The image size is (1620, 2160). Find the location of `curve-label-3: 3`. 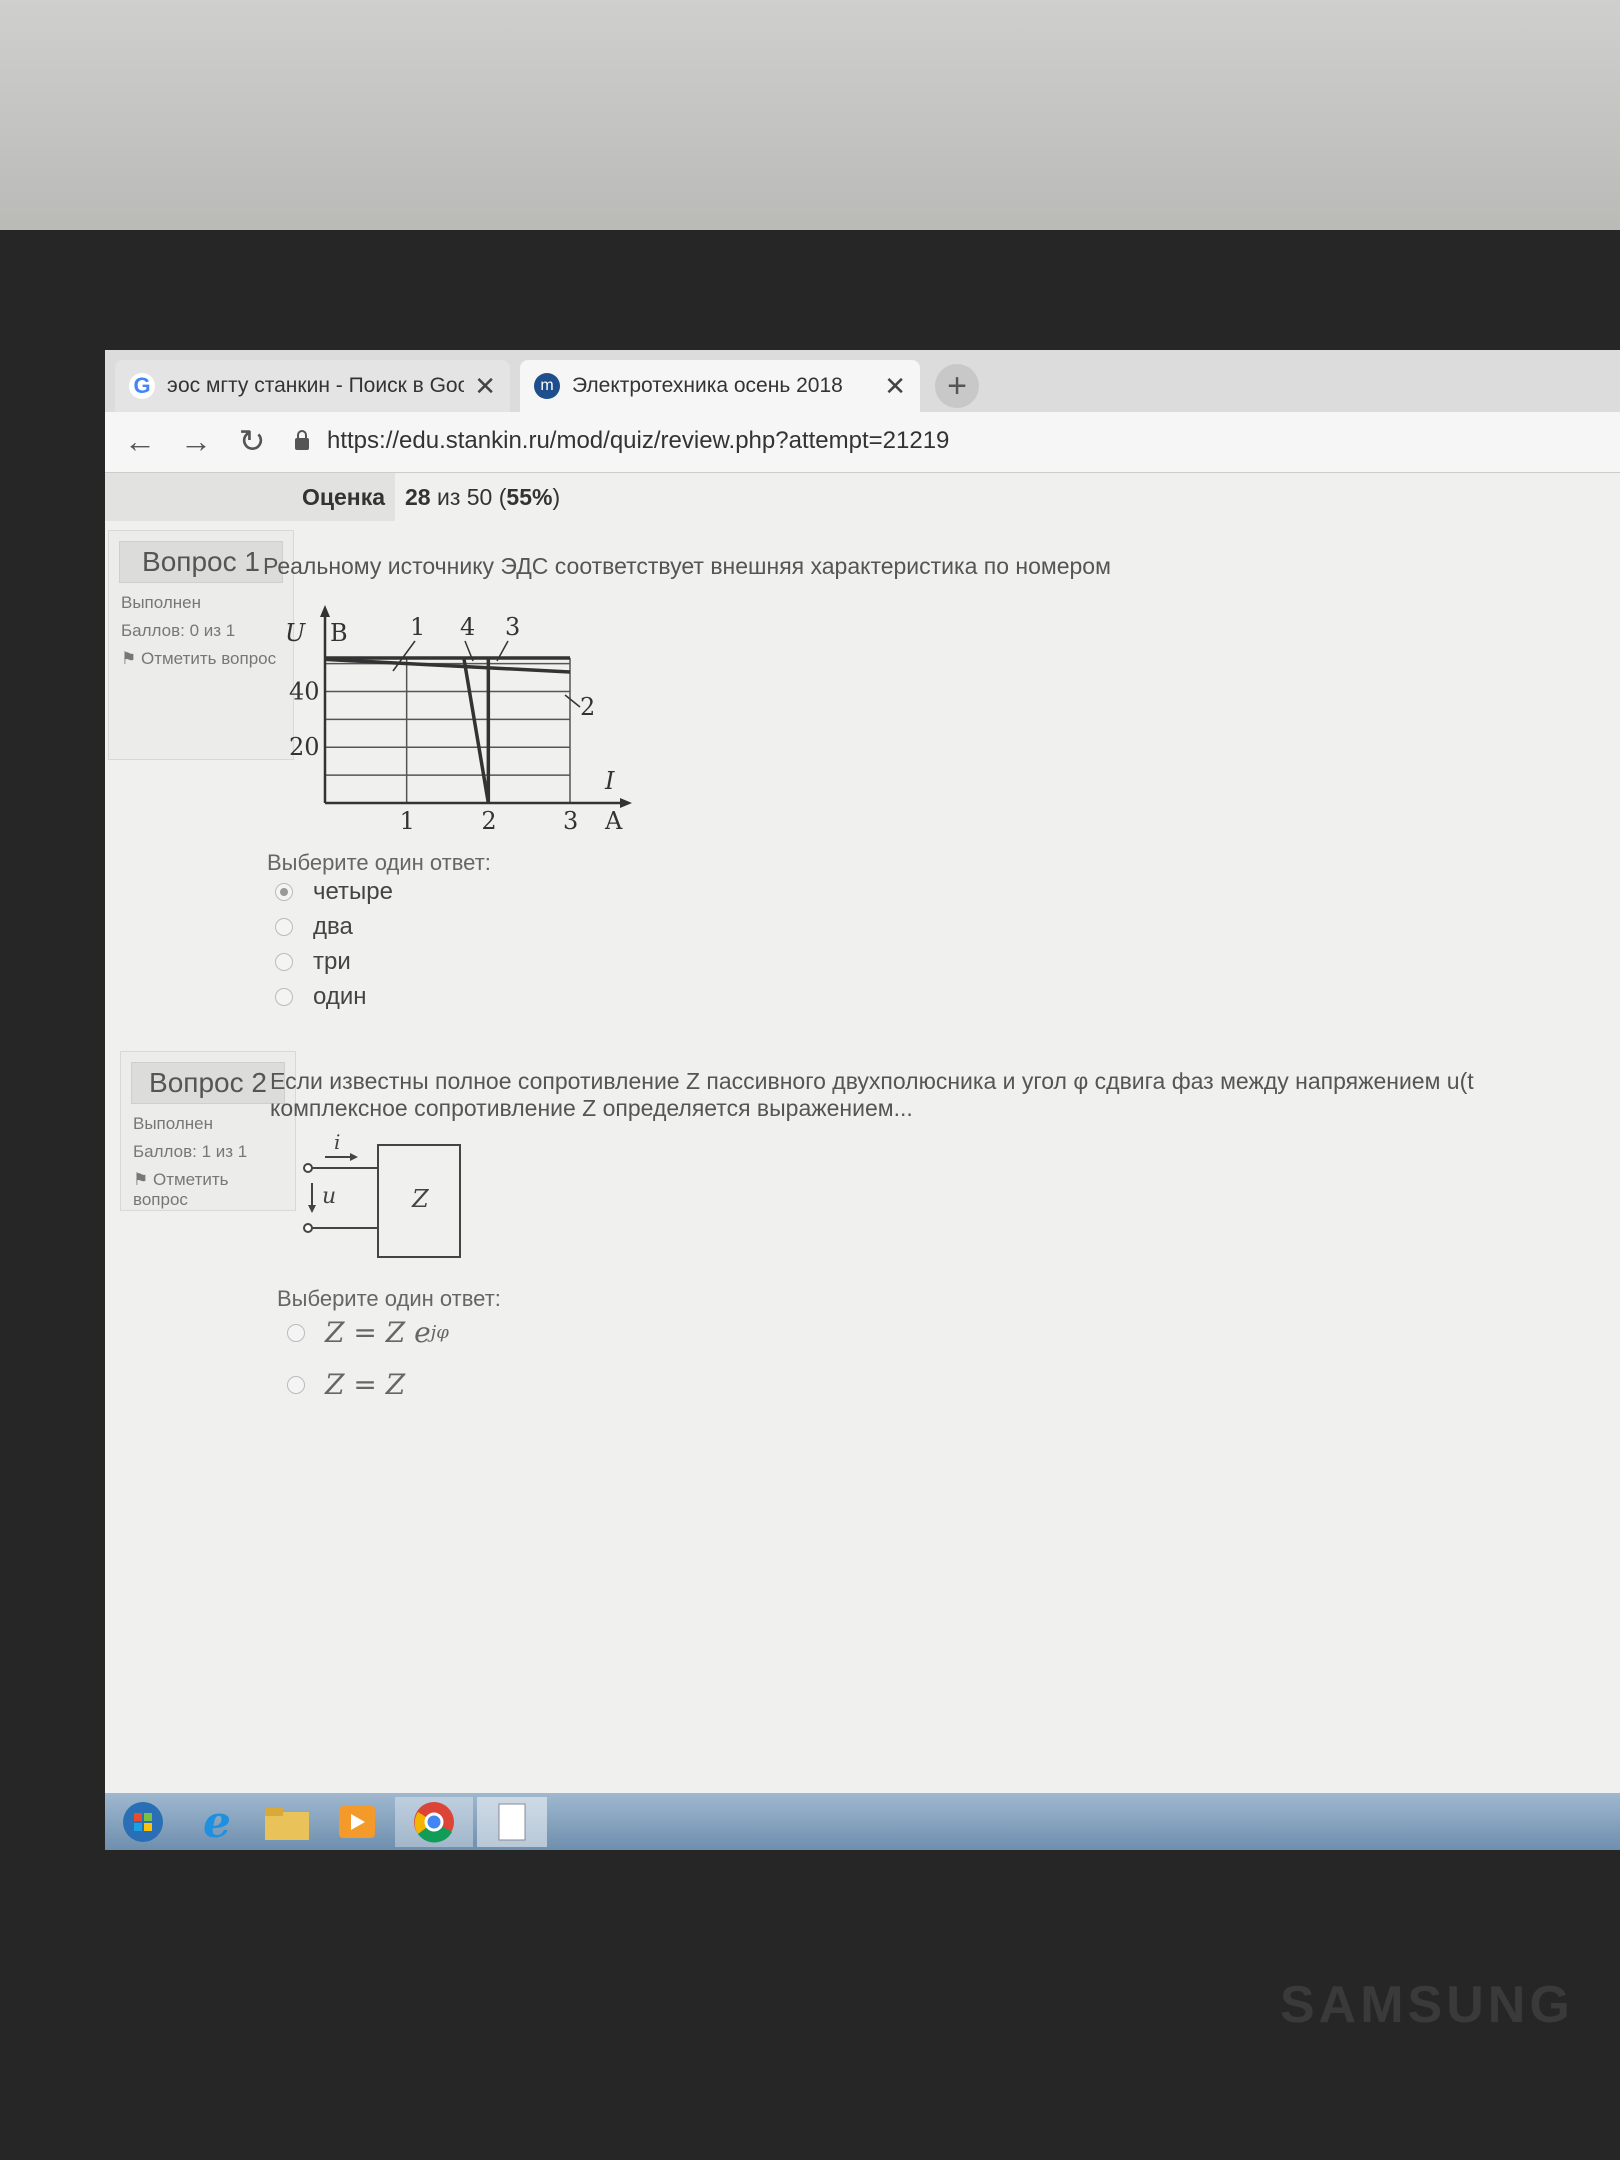

curve-label-3: 3 is located at coordinates (512, 627).